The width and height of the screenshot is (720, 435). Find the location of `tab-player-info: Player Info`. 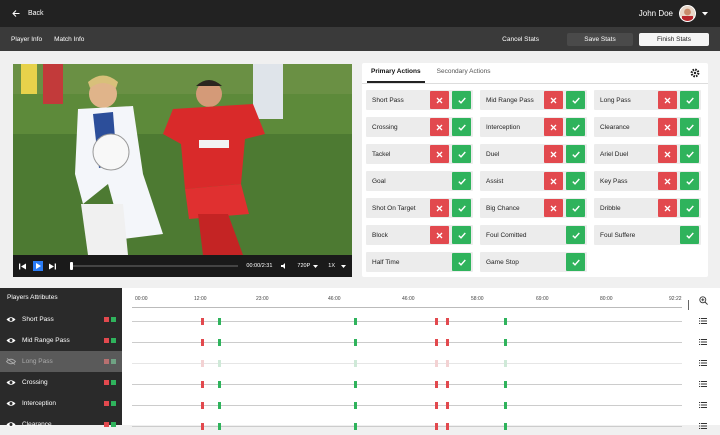

tab-player-info: Player Info is located at coordinates (26, 39).